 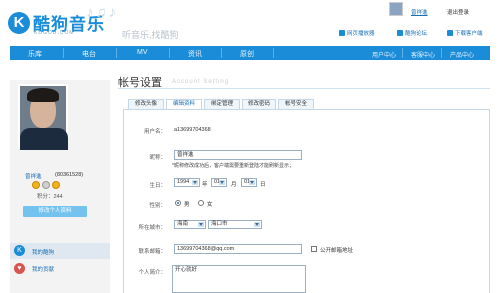 What do you see at coordinates (361, 34) in the screenshot?
I see `web-player-label: 网页播放器` at bounding box center [361, 34].